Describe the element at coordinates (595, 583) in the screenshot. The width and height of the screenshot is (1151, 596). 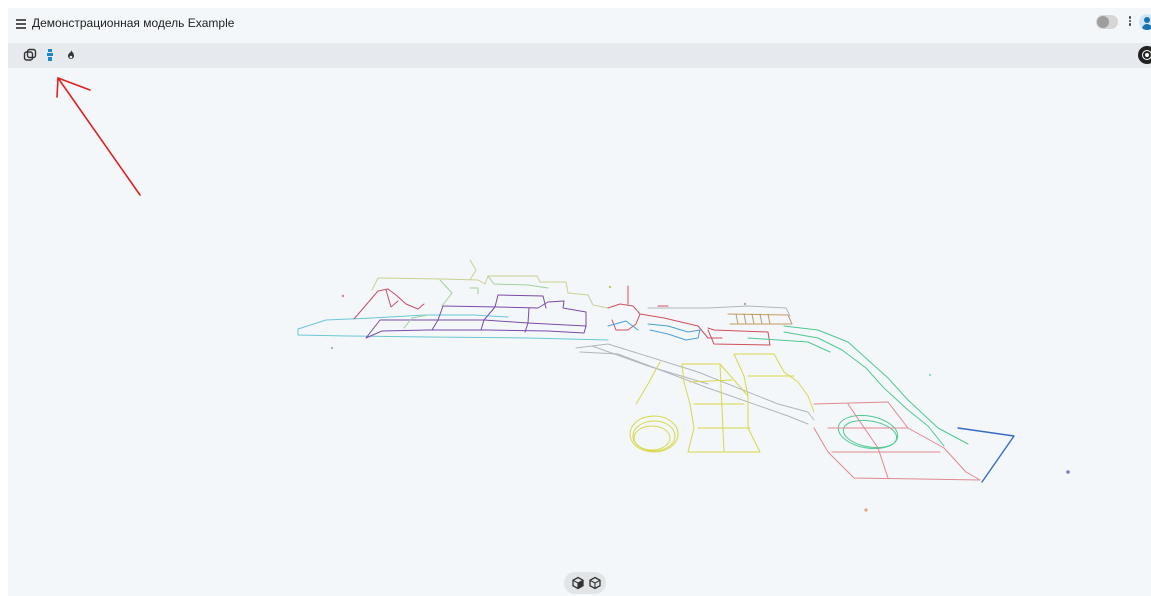
I see `cube-outline-icon` at that location.